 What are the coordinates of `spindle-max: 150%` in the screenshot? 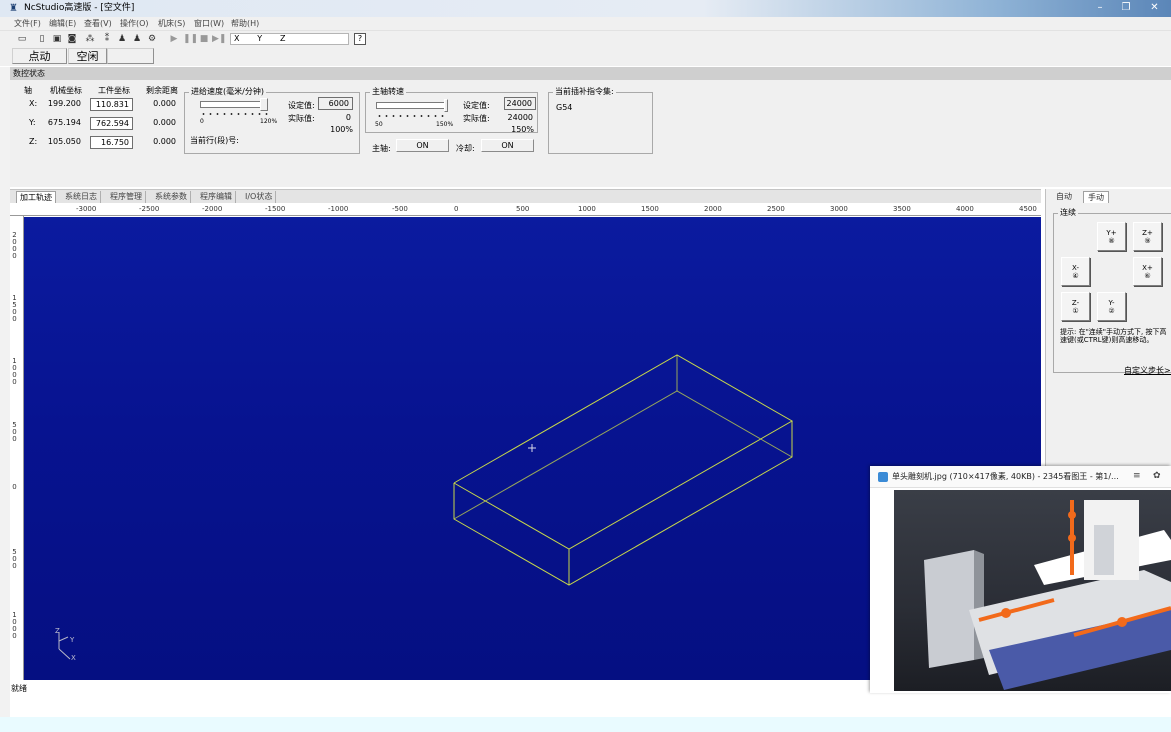 It's located at (445, 124).